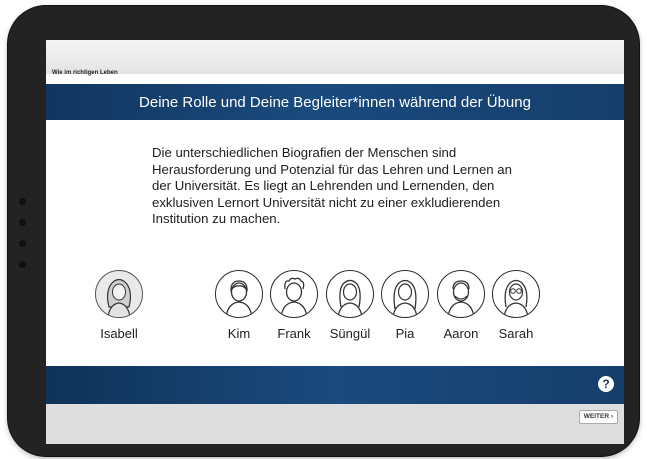 The image size is (647, 459). What do you see at coordinates (598, 417) in the screenshot?
I see `next-button: WEITER ›` at bounding box center [598, 417].